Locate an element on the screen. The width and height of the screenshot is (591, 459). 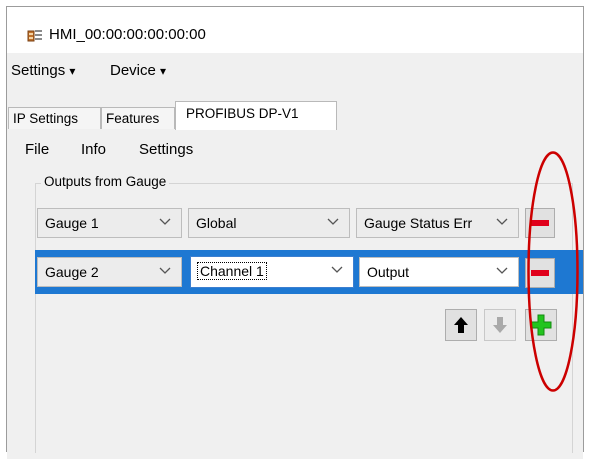
menu-device-label: Device is located at coordinates (133, 70).